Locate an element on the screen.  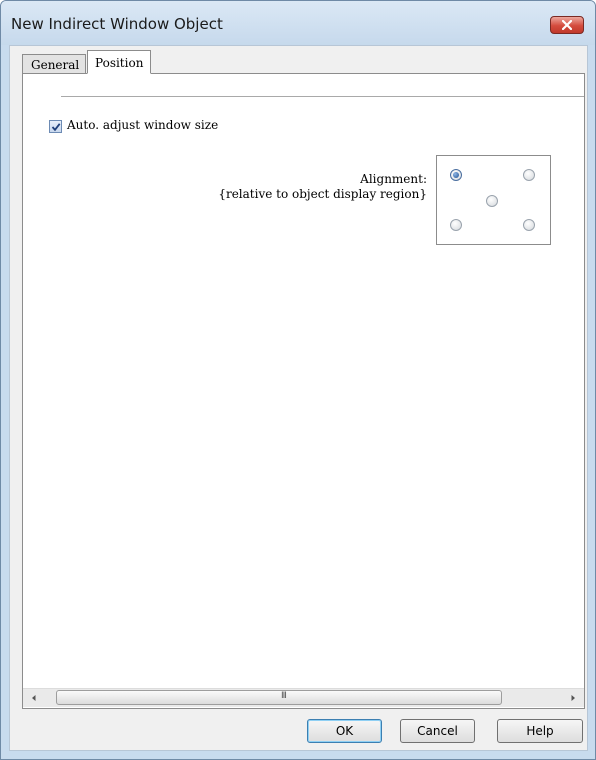
alignment-grid is located at coordinates (493, 200).